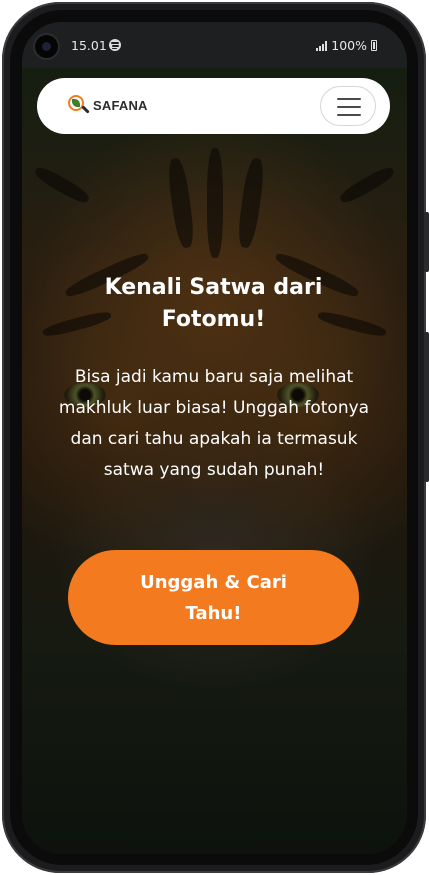 This screenshot has height=875, width=429. What do you see at coordinates (120, 105) in the screenshot?
I see `logo-text: SAFANA` at bounding box center [120, 105].